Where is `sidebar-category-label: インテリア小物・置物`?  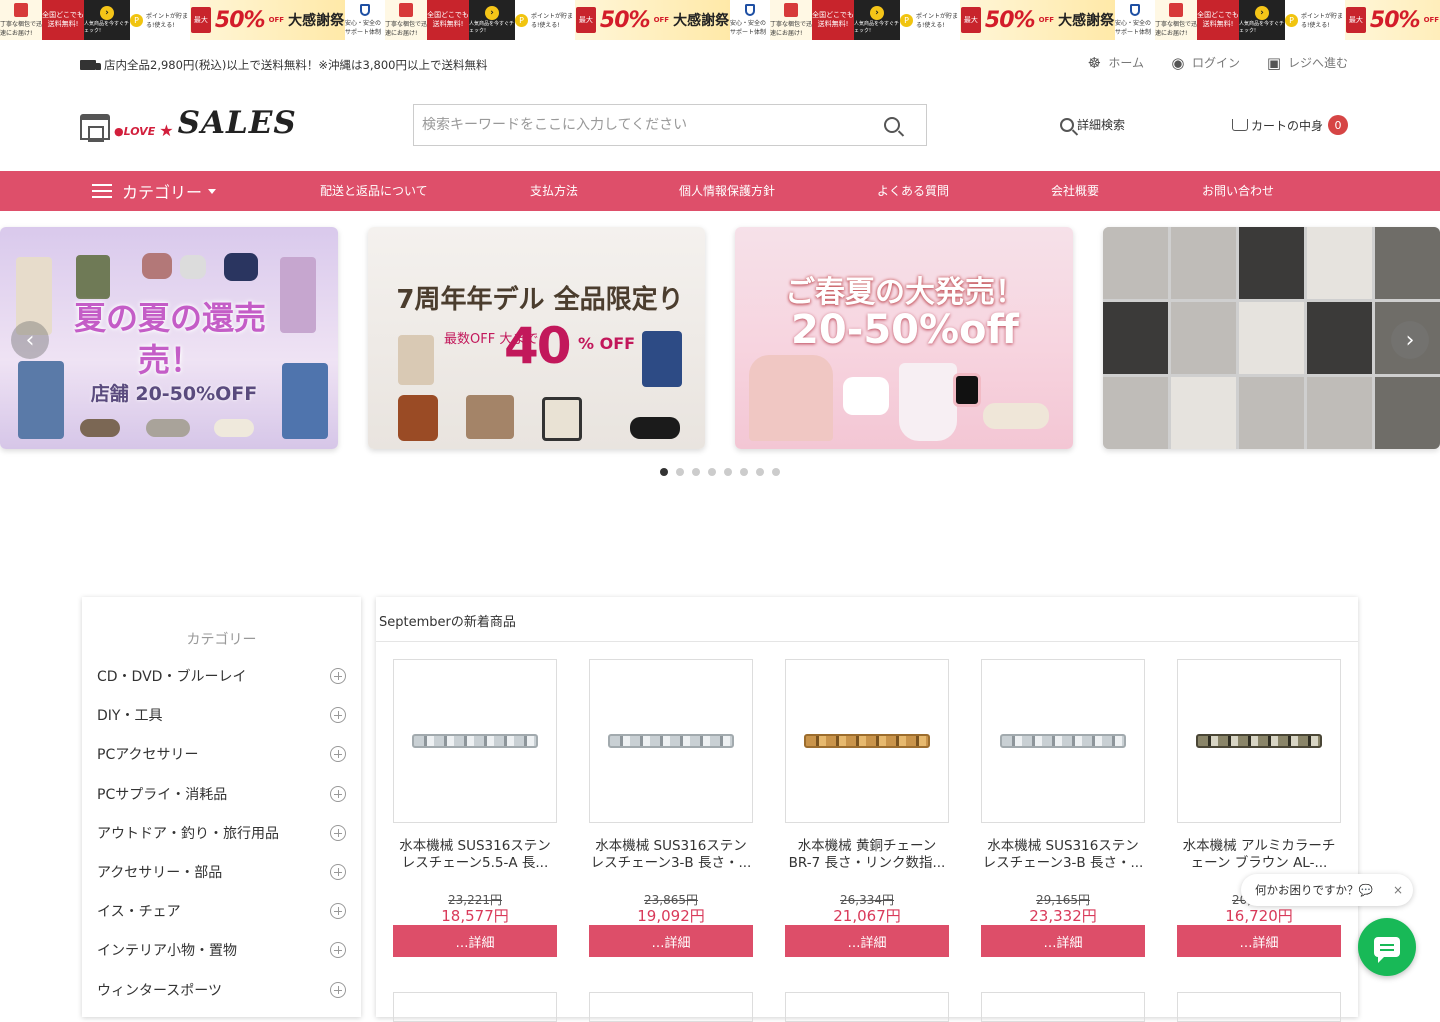 sidebar-category-label: インテリア小物・置物 is located at coordinates (167, 951).